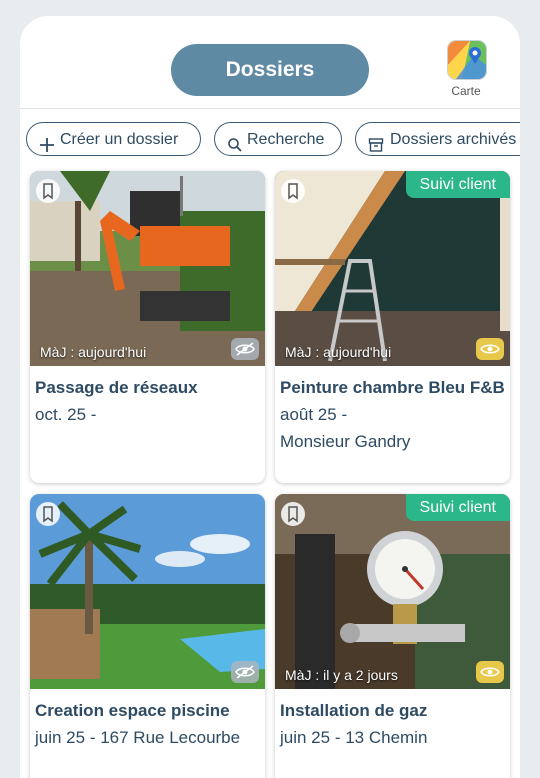  What do you see at coordinates (392, 591) in the screenshot?
I see `folder-photo: Suivi client MàJ : il y a 2 jours` at bounding box center [392, 591].